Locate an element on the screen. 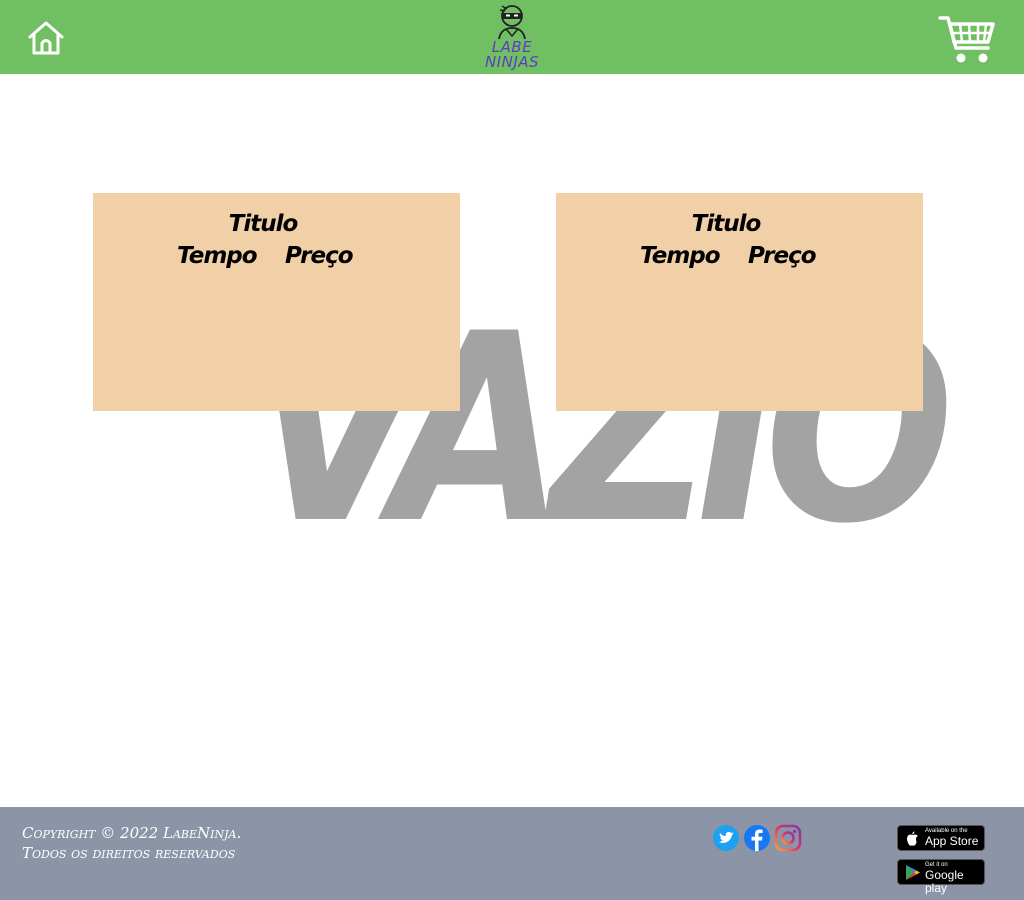 Image resolution: width=1024 pixels, height=900 pixels. facebook-link is located at coordinates (757, 838).